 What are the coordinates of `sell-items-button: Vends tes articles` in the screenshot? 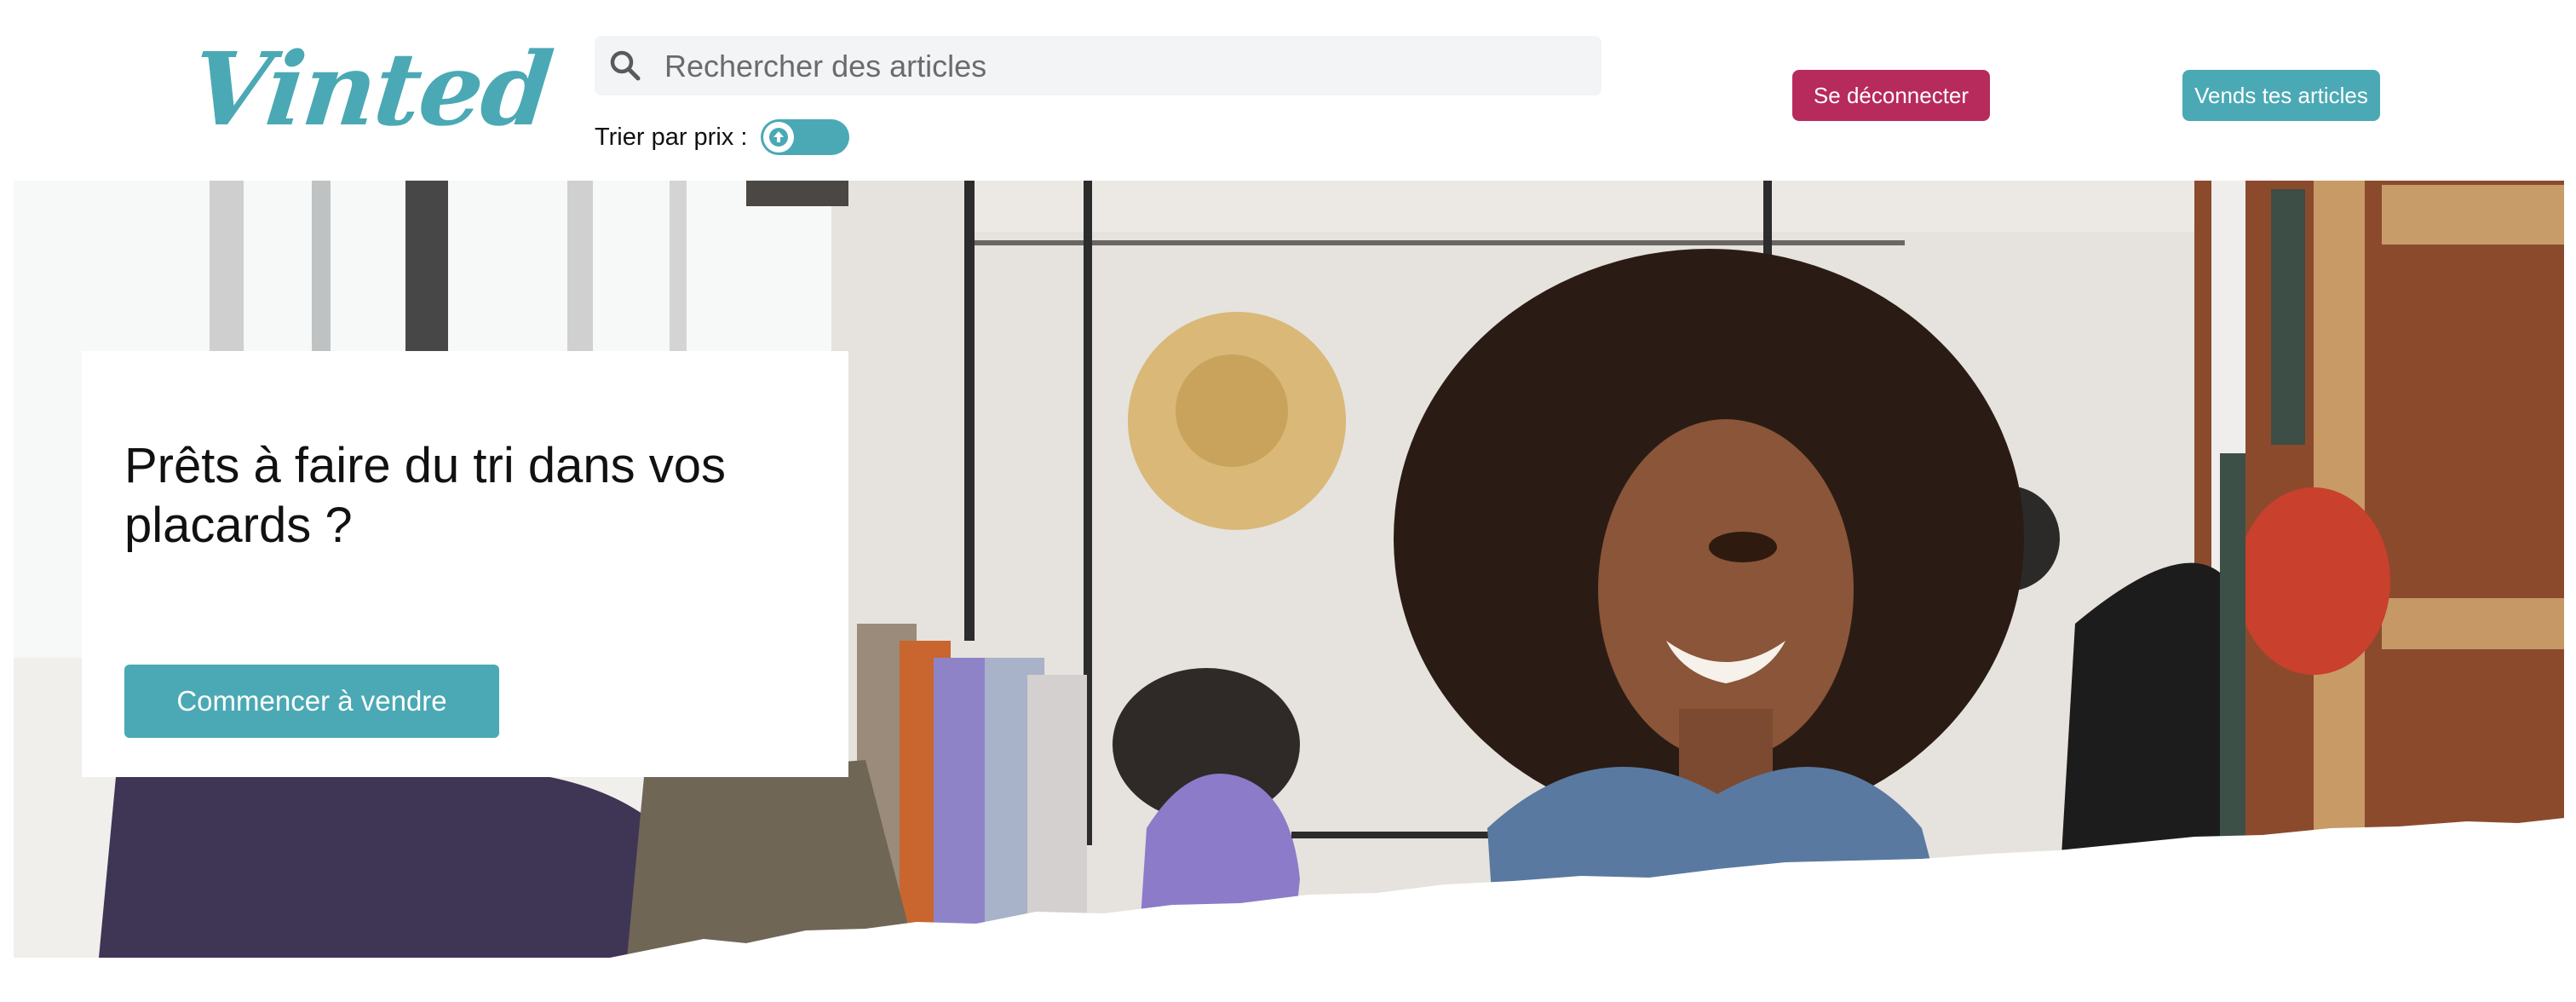 It's located at (2281, 95).